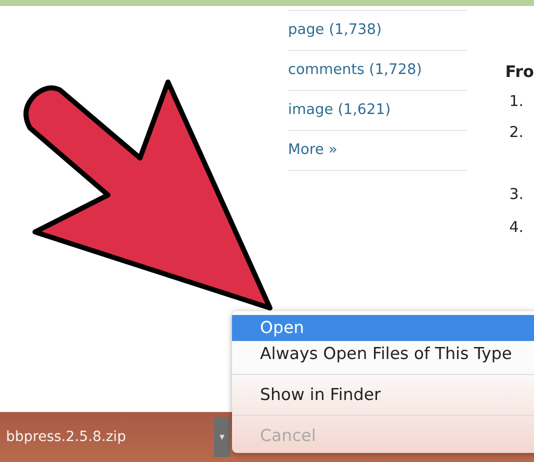 This screenshot has width=534, height=462. What do you see at coordinates (383, 328) in the screenshot?
I see `menu-item: Open` at bounding box center [383, 328].